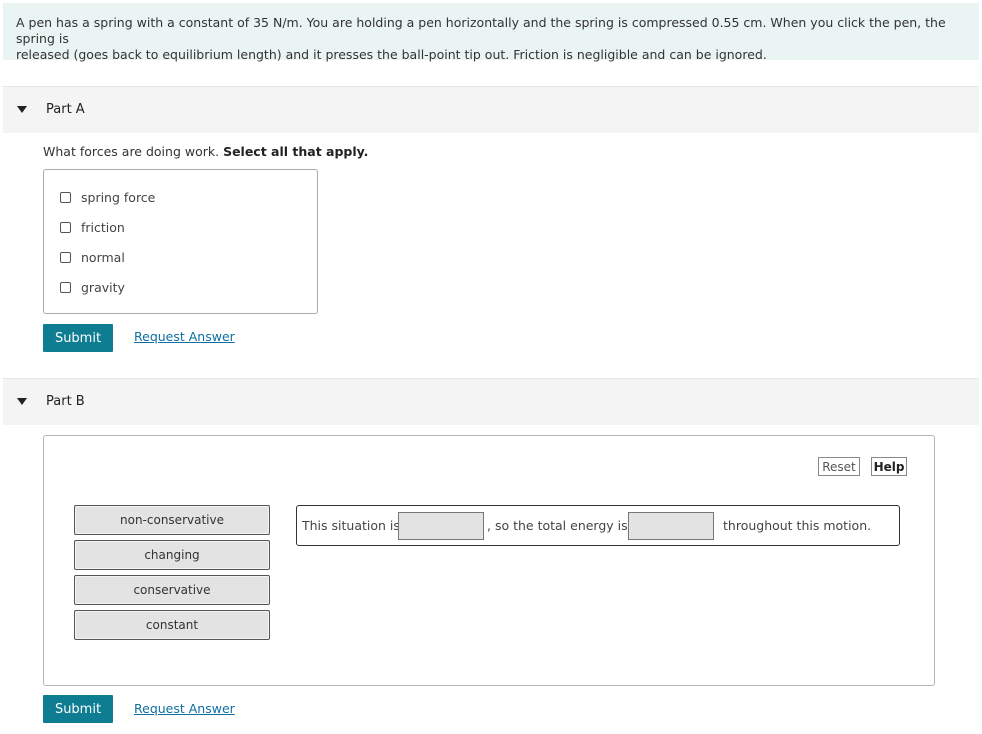 The image size is (982, 734). I want to click on part-b-request-answer-link: Request Answer, so click(184, 708).